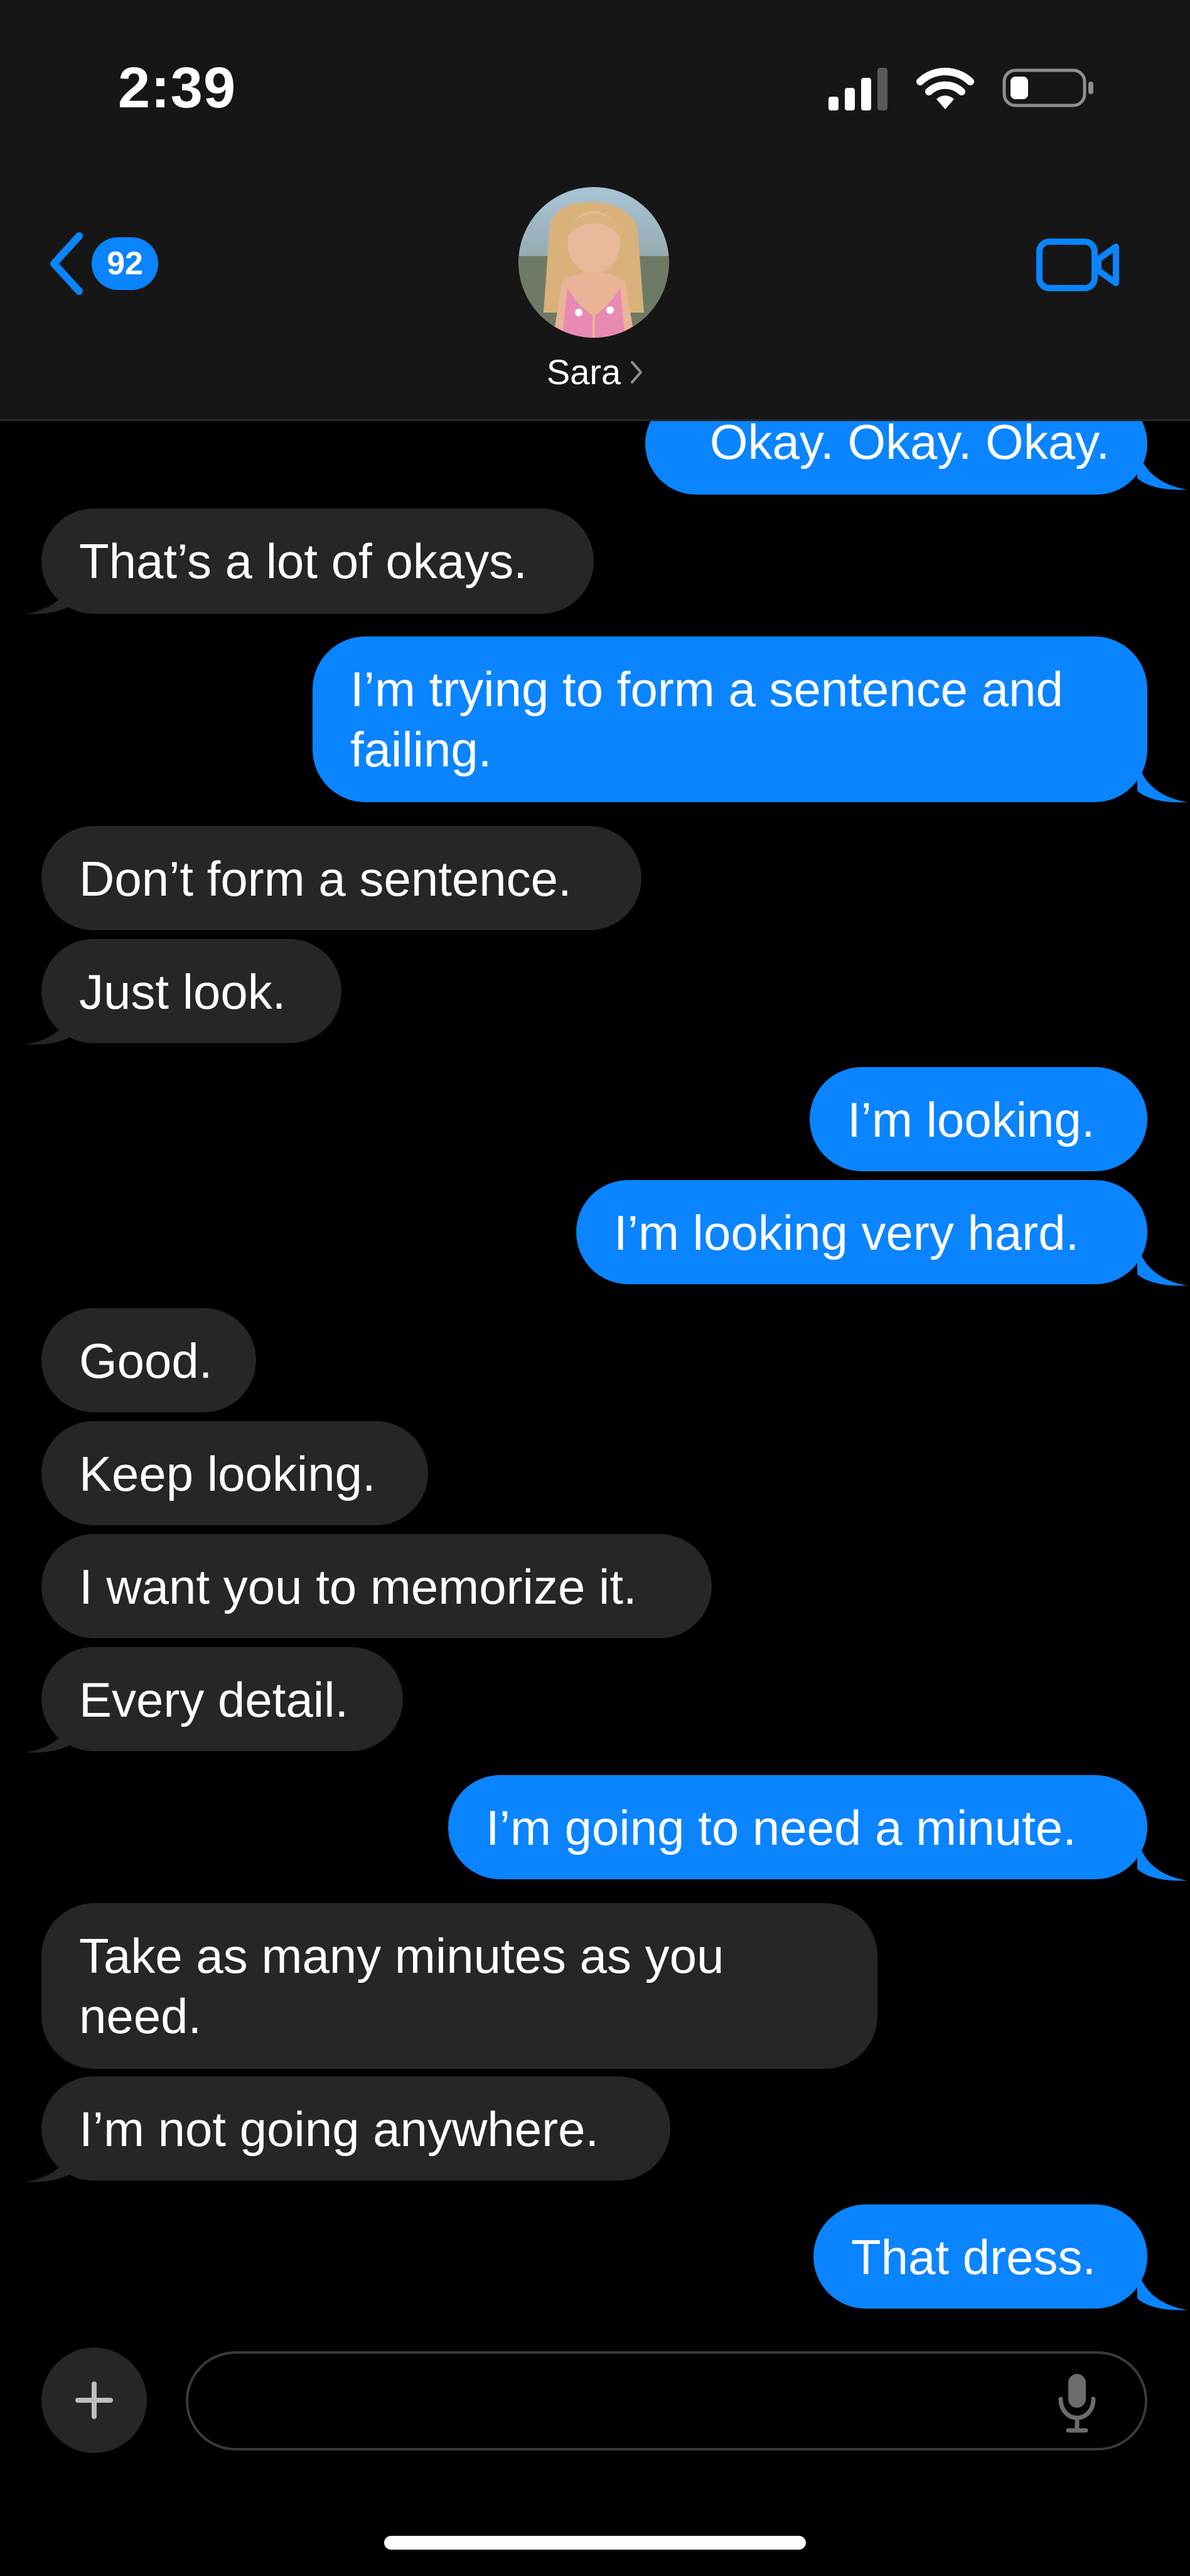  Describe the element at coordinates (595, 2543) in the screenshot. I see `home-indicator` at that location.